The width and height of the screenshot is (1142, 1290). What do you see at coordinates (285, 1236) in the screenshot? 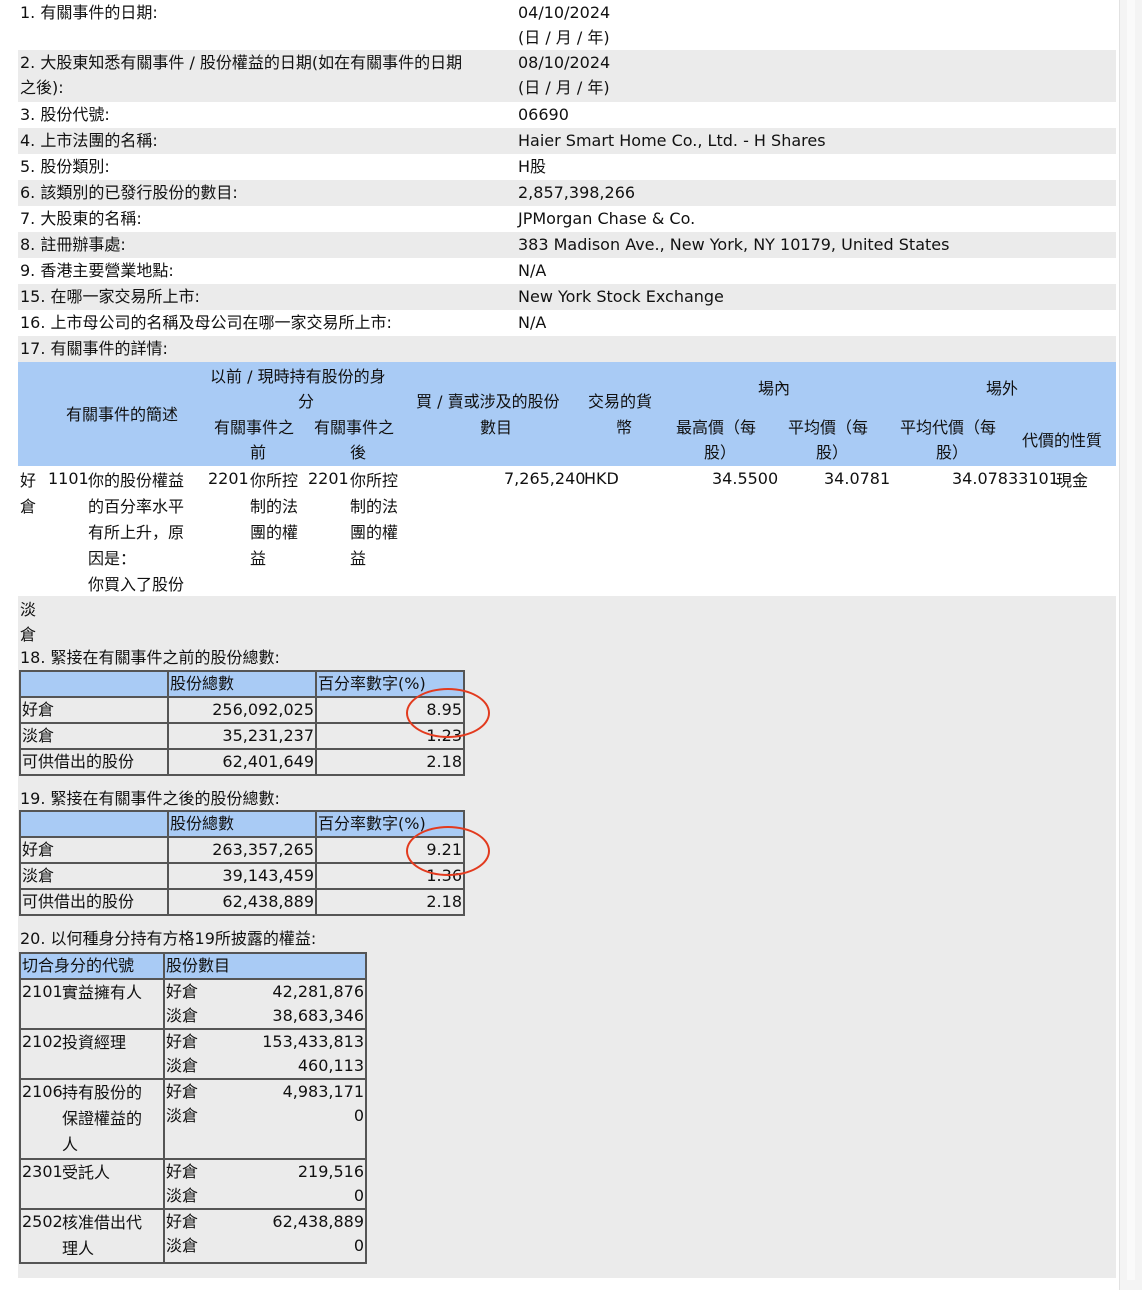
I see `position-values: 62,438,889 0` at bounding box center [285, 1236].